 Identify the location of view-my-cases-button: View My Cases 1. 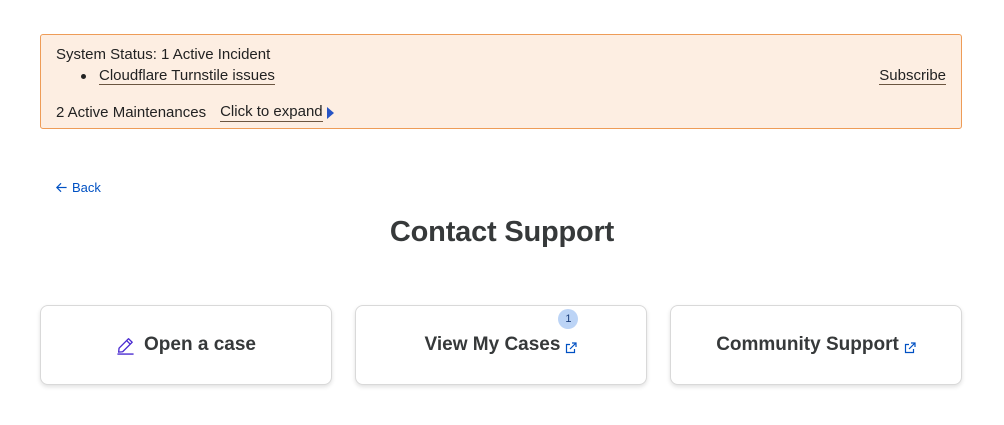
(501, 345).